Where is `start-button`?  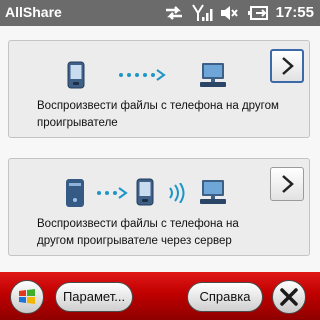
start-button is located at coordinates (27, 297).